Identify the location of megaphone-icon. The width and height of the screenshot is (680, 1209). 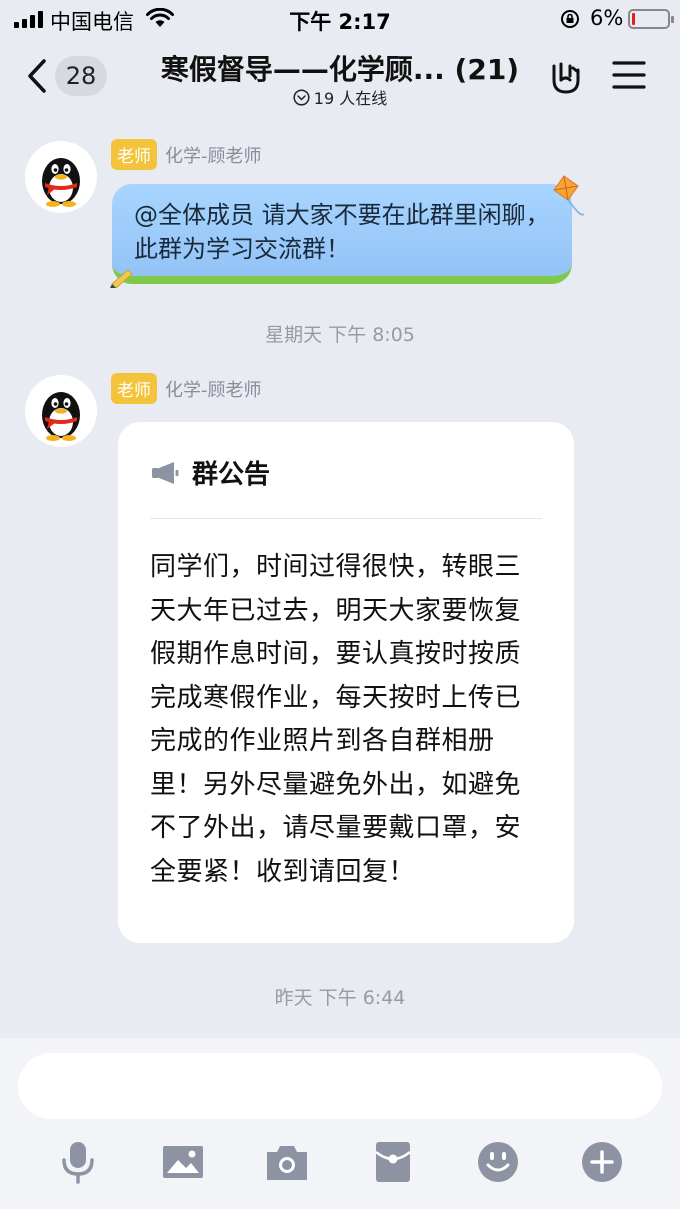
(165, 472).